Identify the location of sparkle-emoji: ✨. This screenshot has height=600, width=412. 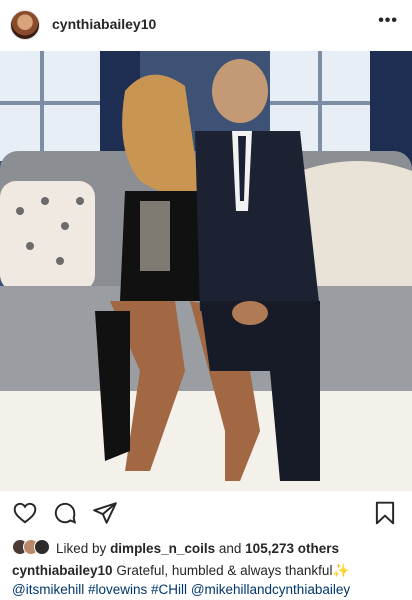
(341, 570).